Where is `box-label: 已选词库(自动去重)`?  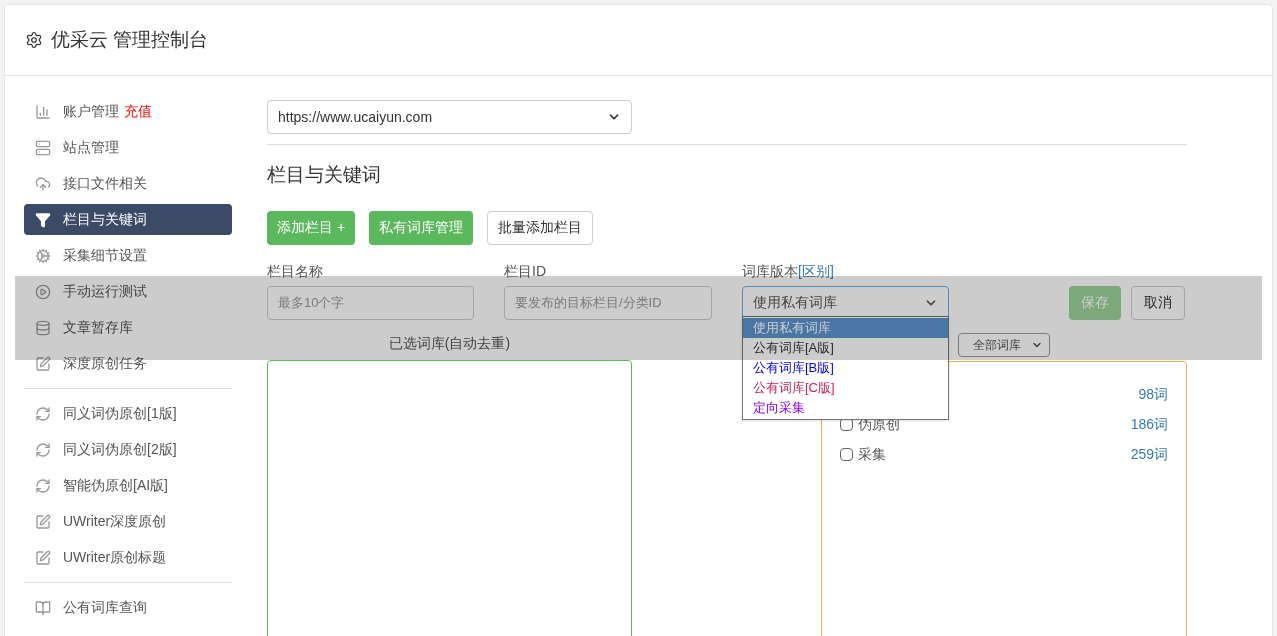 box-label: 已选词库(自动去重) is located at coordinates (449, 343).